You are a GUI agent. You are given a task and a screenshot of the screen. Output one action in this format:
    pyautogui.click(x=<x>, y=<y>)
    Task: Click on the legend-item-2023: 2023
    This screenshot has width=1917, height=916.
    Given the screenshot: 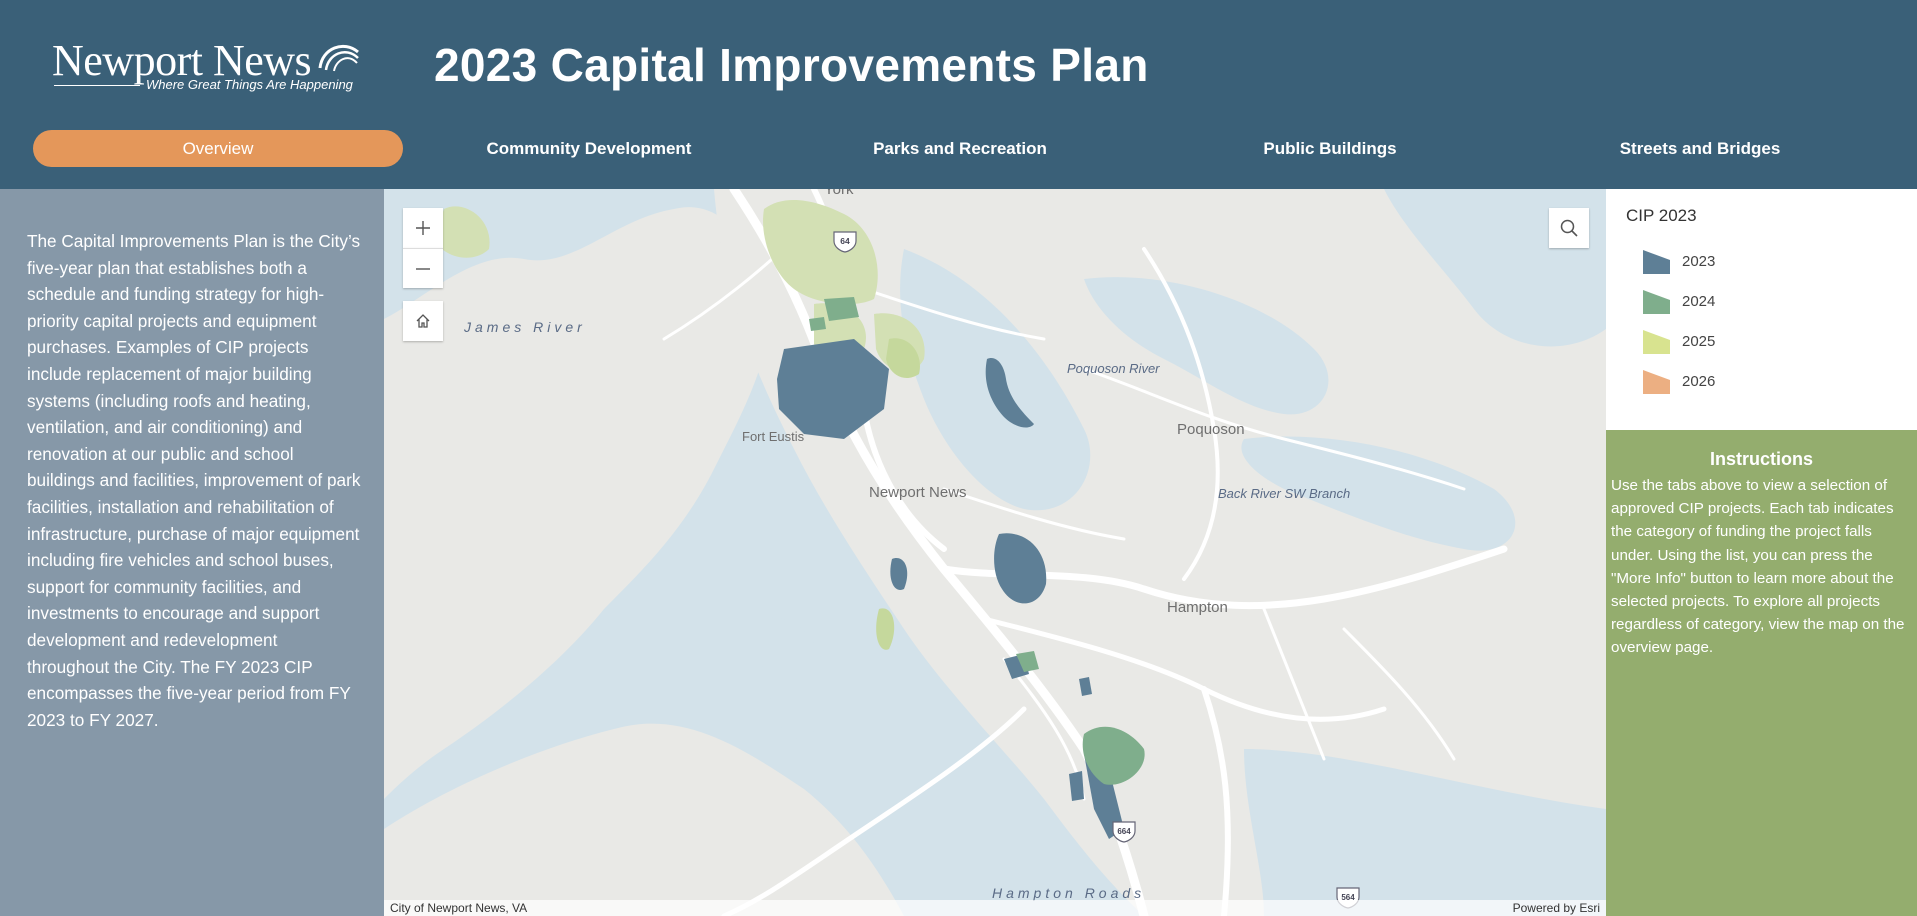 What is the action you would take?
    pyautogui.click(x=1678, y=261)
    